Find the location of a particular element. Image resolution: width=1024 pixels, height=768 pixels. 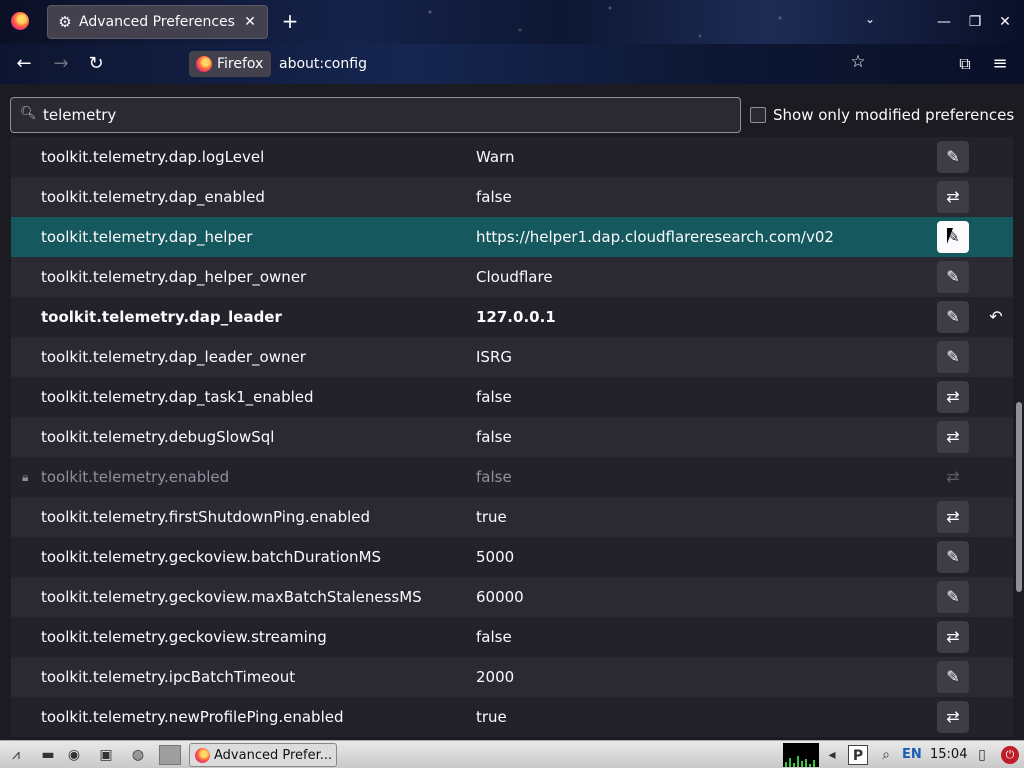

table-row: toolkit.telemetry.ipcBatchTimeout 2000 ✎ is located at coordinates (512, 677).